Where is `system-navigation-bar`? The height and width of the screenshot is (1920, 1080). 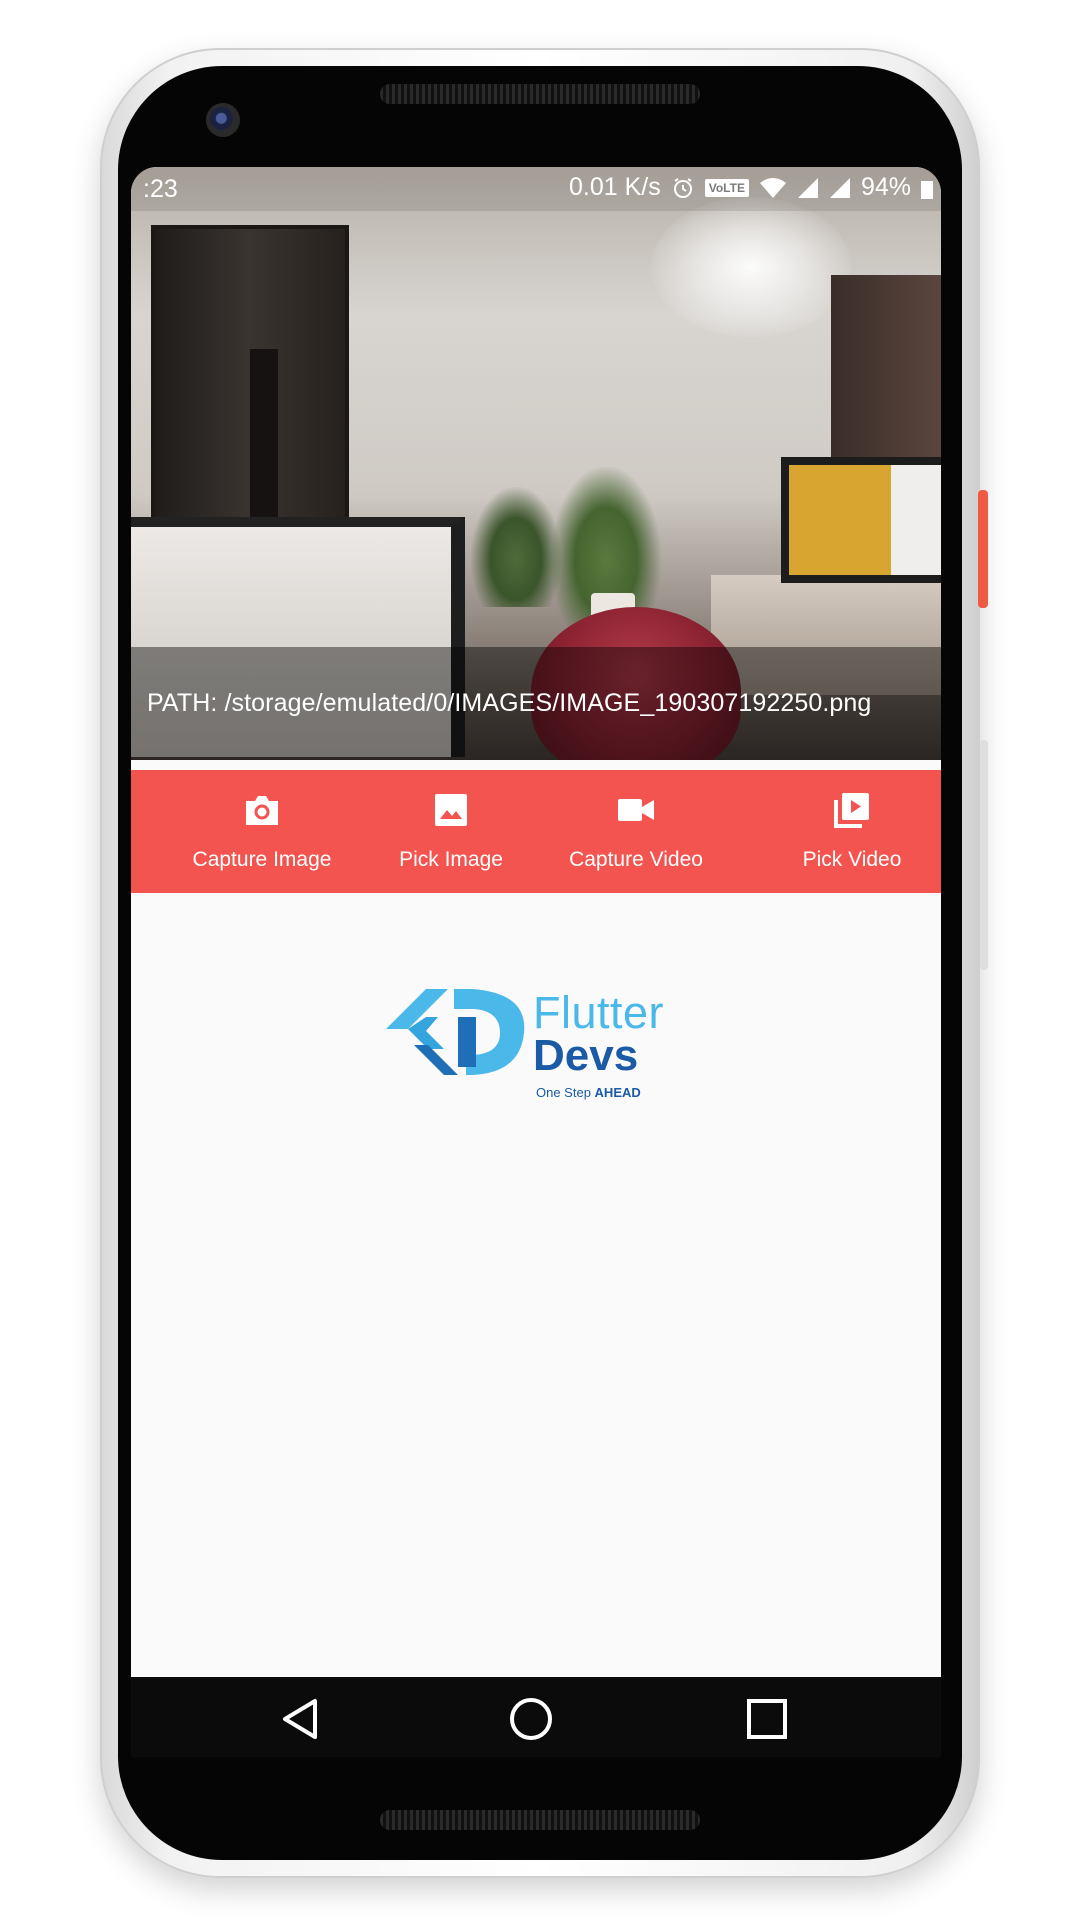
system-navigation-bar is located at coordinates (536, 1717).